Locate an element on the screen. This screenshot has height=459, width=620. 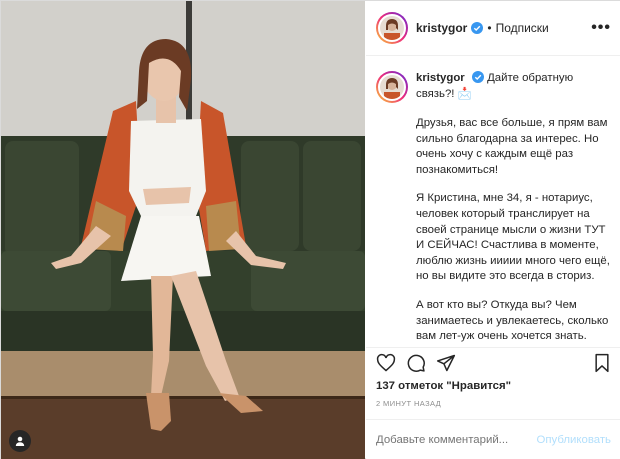
bookmark-icon is located at coordinates (602, 363).